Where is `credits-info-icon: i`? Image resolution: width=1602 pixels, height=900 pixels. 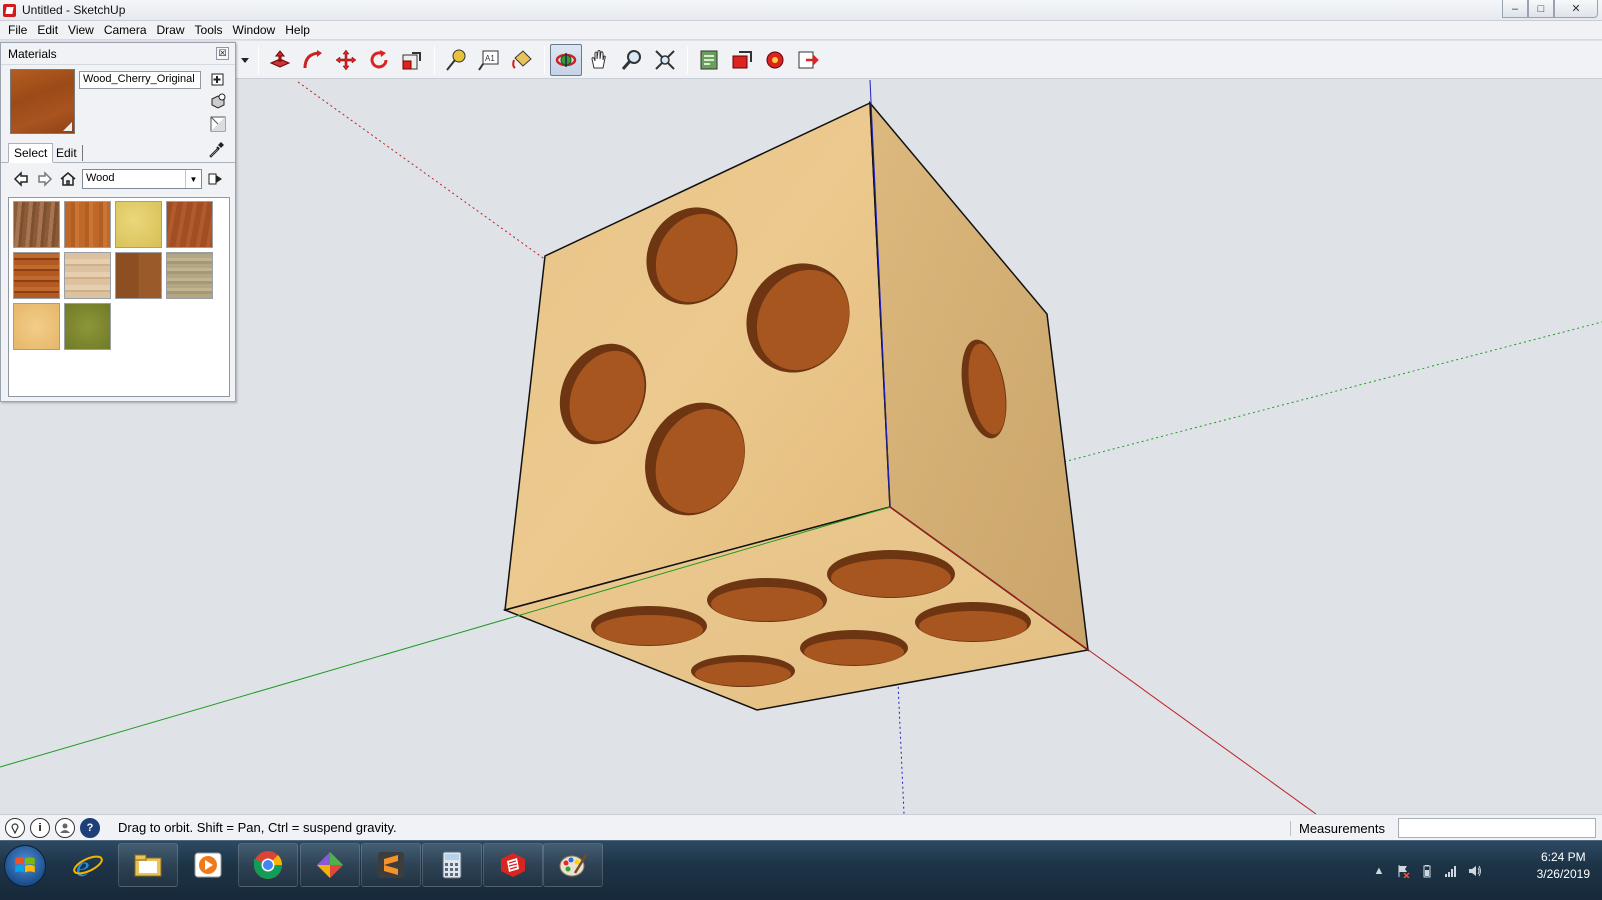
credits-info-icon: i is located at coordinates (40, 827).